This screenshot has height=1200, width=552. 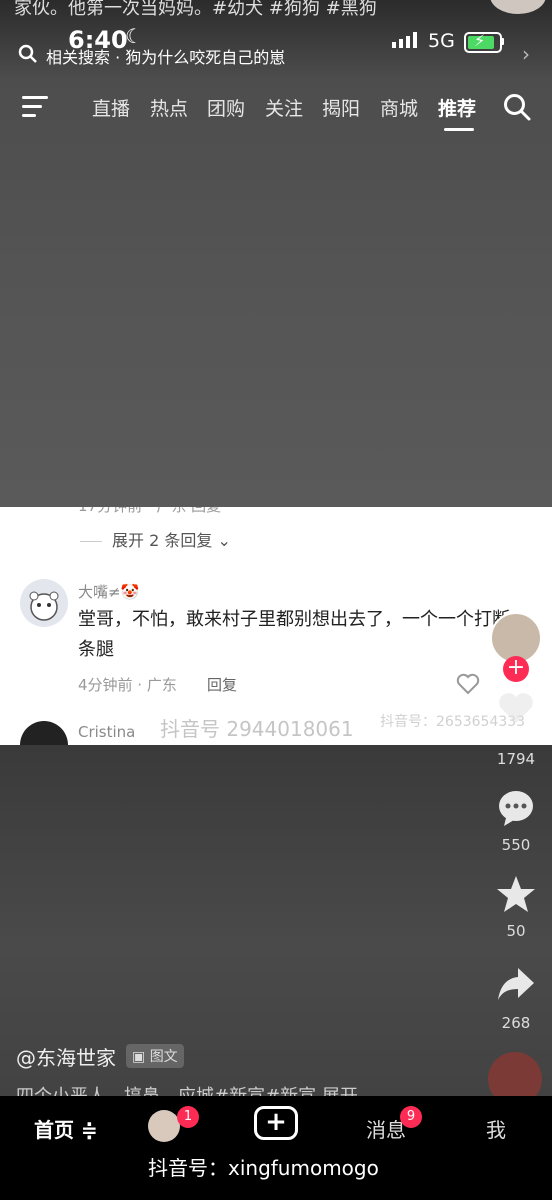 What do you see at coordinates (516, 759) in the screenshot?
I see `like-count: 1794` at bounding box center [516, 759].